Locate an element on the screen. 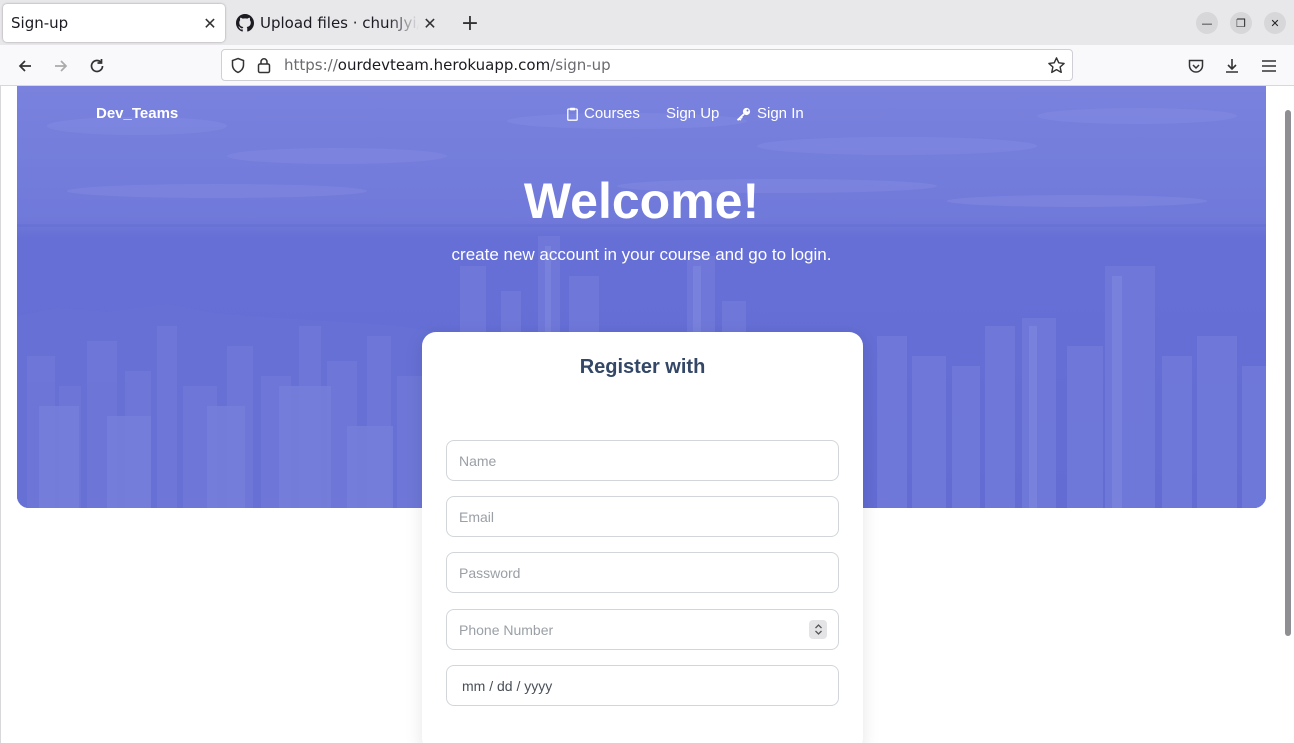  hero-title: Welcome! is located at coordinates (641, 201).